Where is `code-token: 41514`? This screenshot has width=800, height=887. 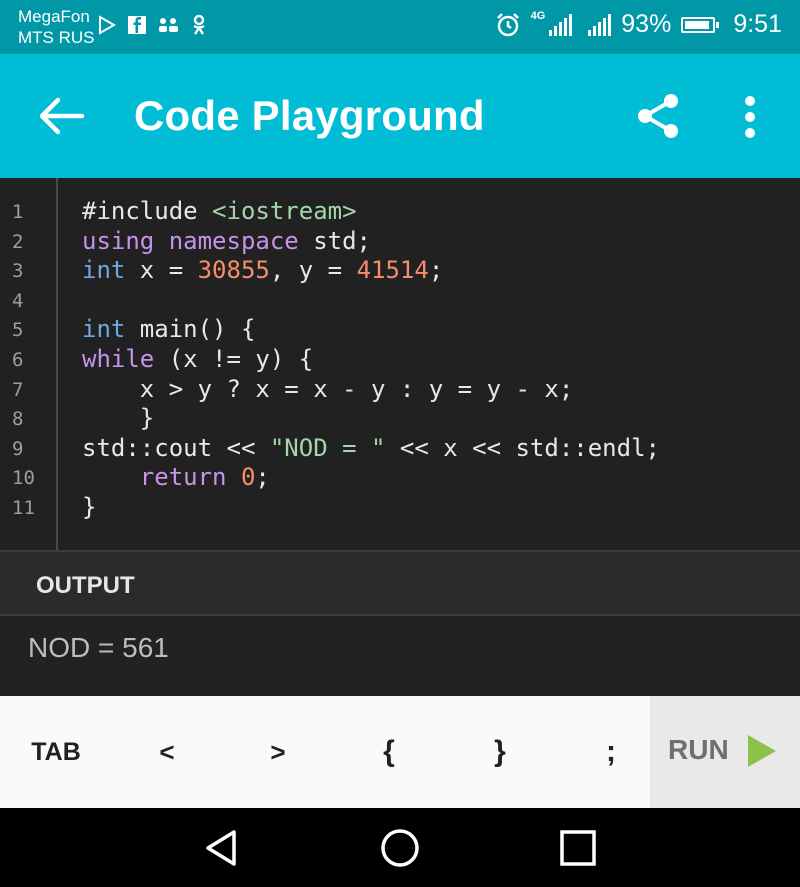
code-token: 41514 is located at coordinates (392, 270).